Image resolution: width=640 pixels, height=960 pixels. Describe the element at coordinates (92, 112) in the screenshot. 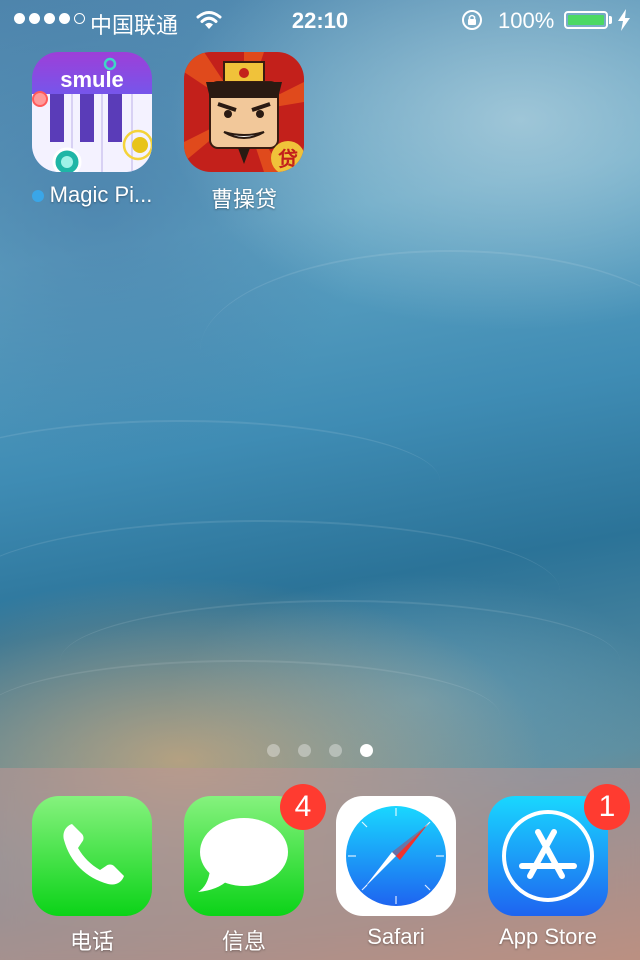

I see `smule-magic-piano-icon: smule` at that location.